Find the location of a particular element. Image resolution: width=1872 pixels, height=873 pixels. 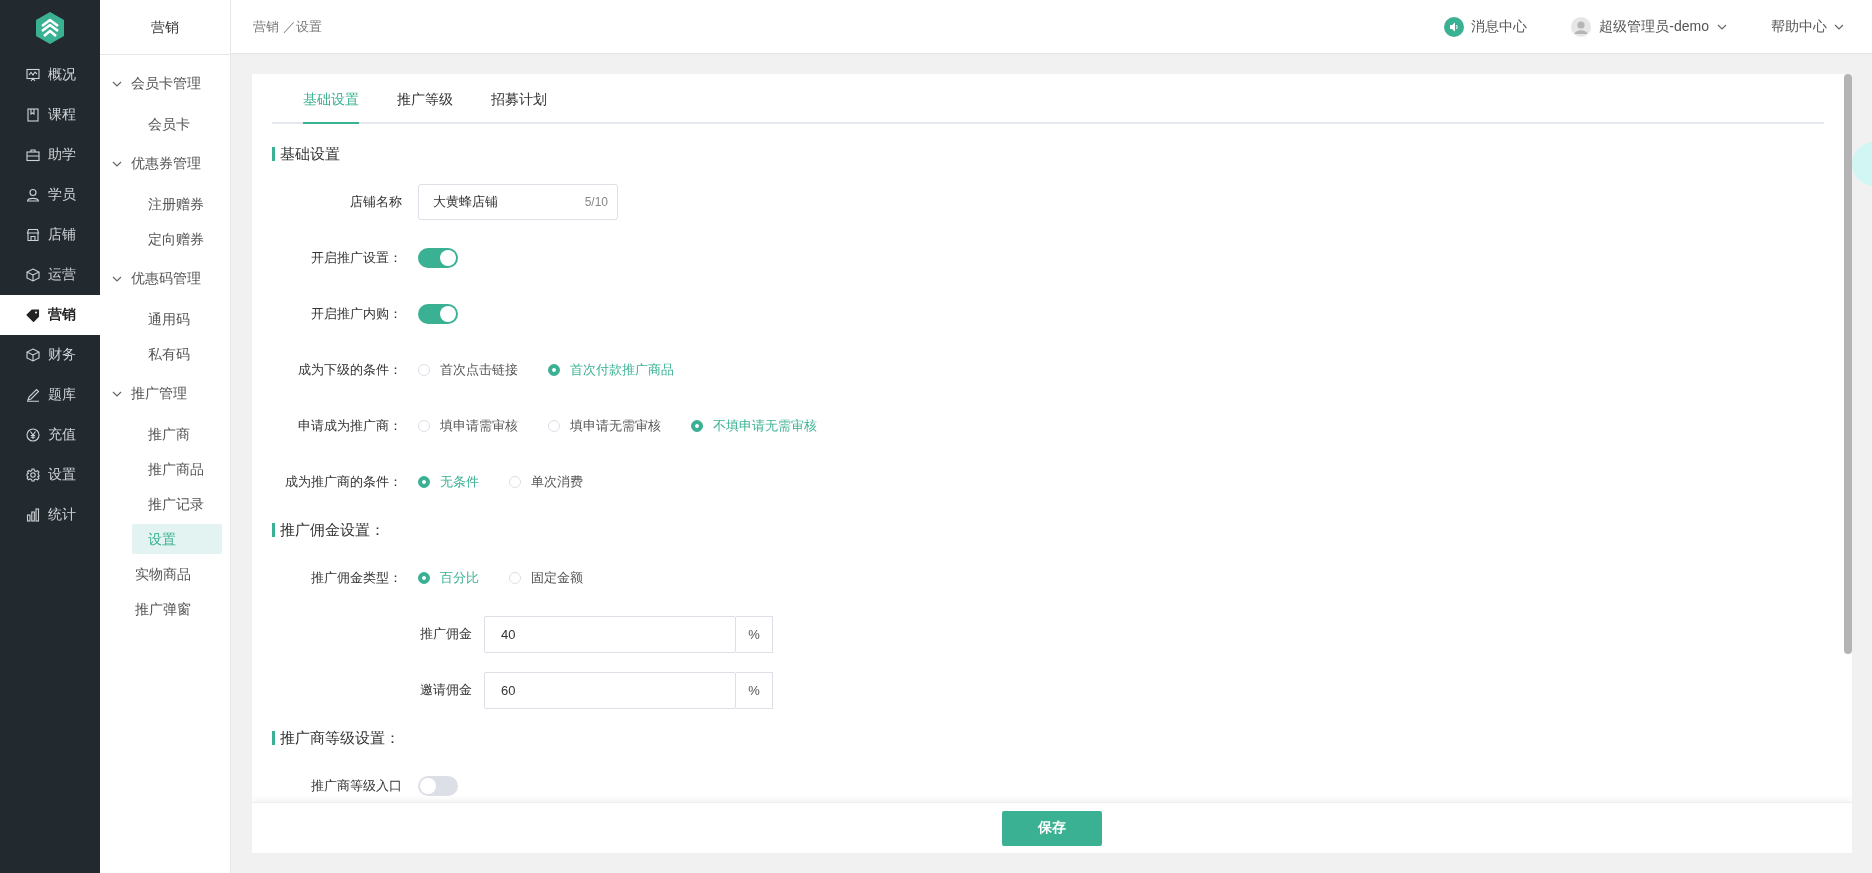

nav-item: 运营 is located at coordinates (50, 275).